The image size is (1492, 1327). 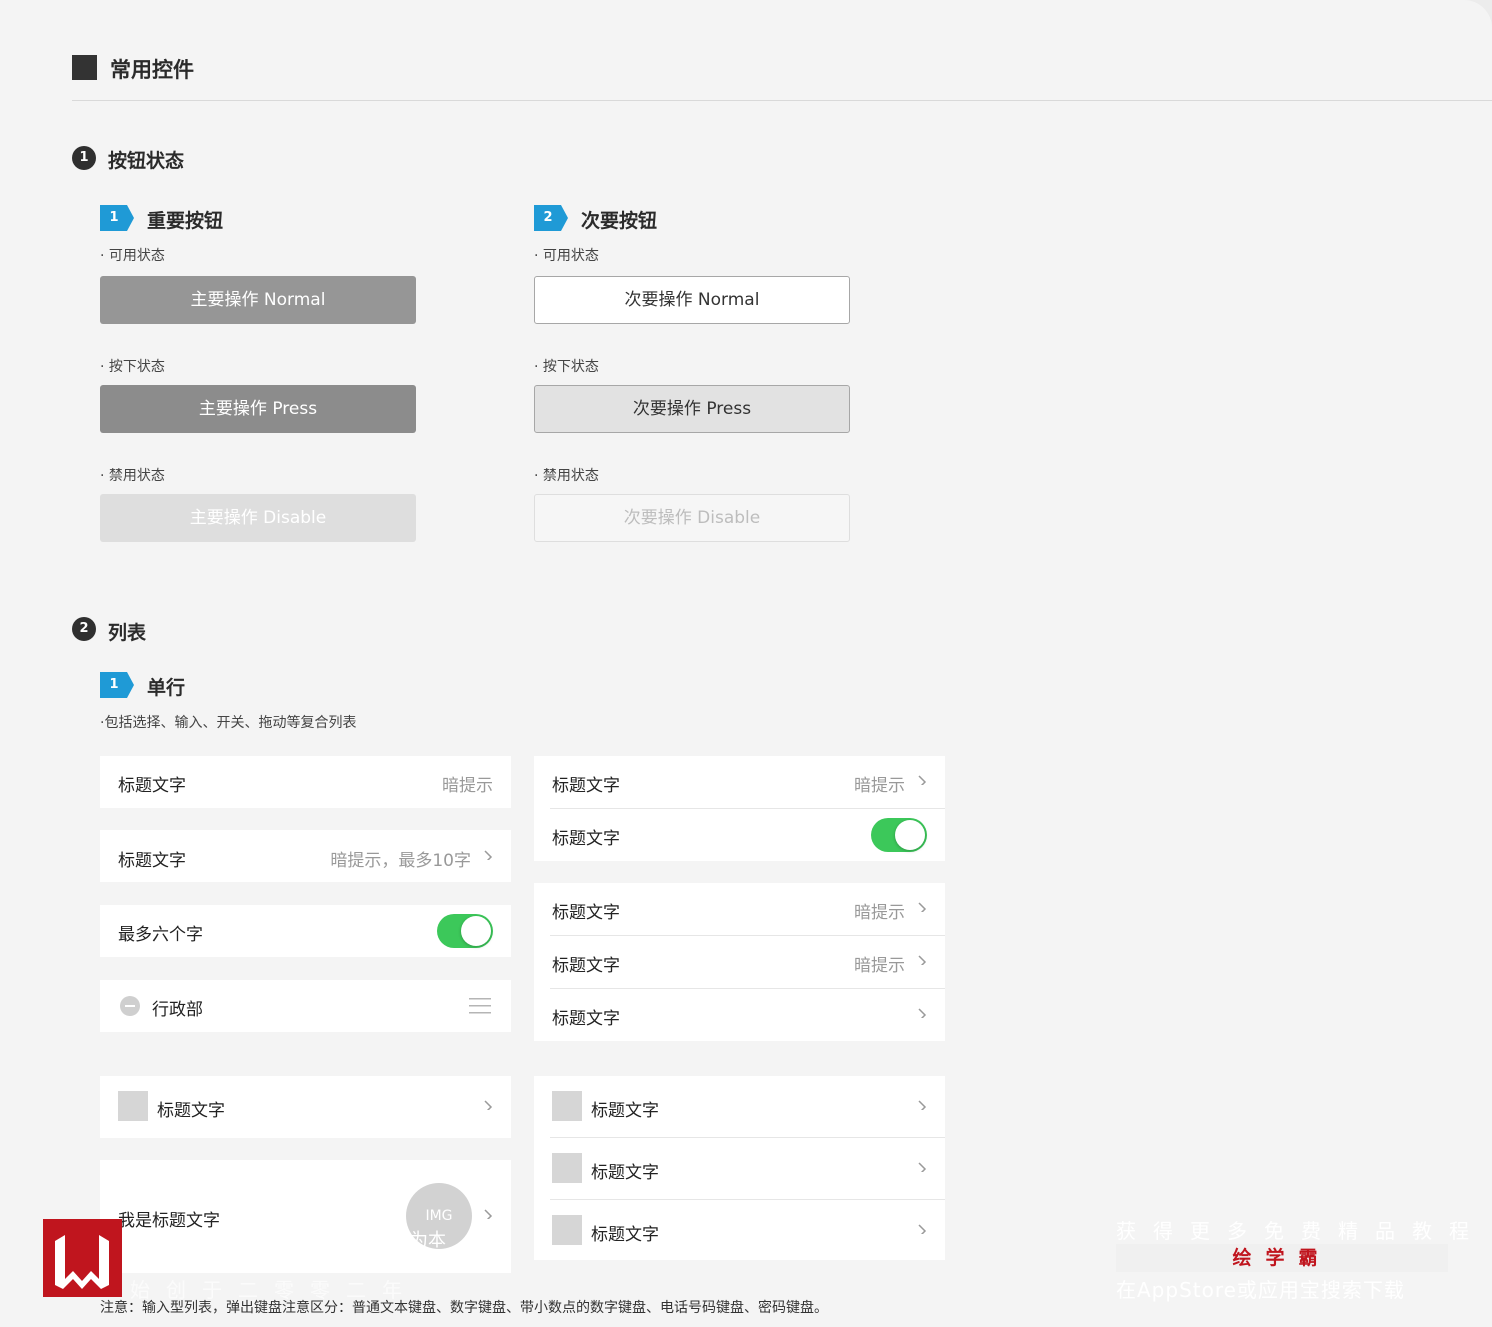 What do you see at coordinates (305, 1107) in the screenshot?
I see `list-item: 标题文字` at bounding box center [305, 1107].